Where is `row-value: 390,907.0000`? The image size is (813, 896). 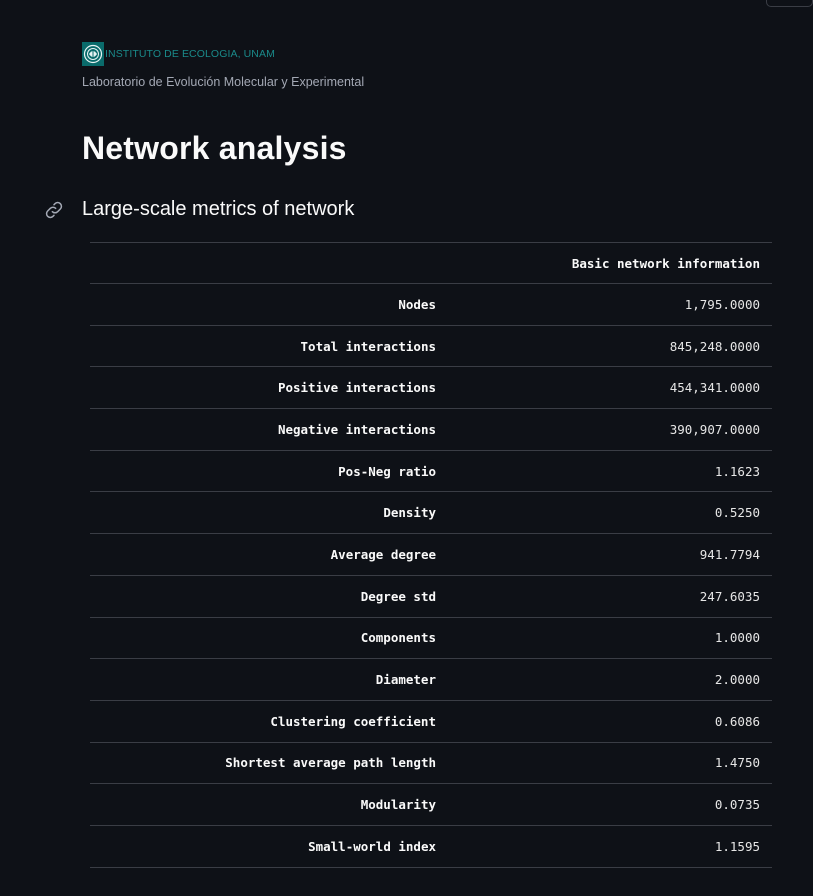 row-value: 390,907.0000 is located at coordinates (714, 429).